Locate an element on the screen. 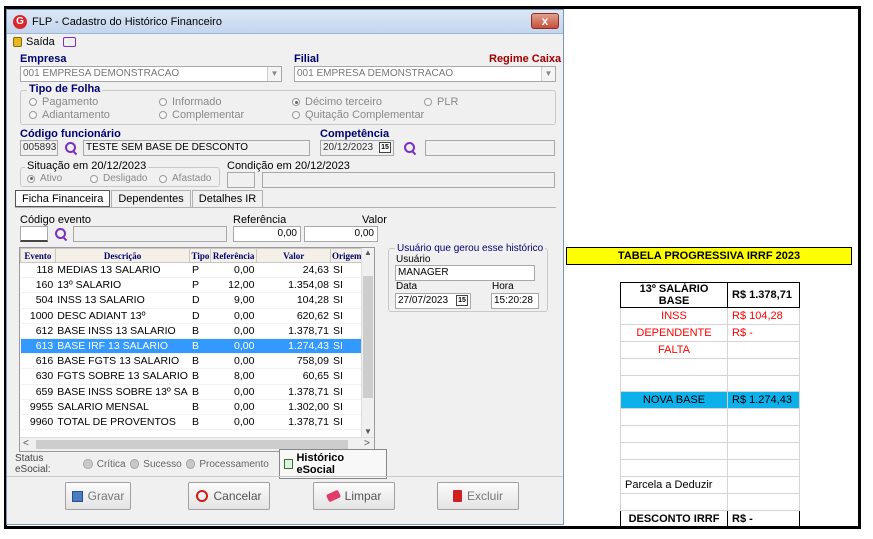 This screenshot has width=873, height=539. filial-label: Filial is located at coordinates (307, 59).